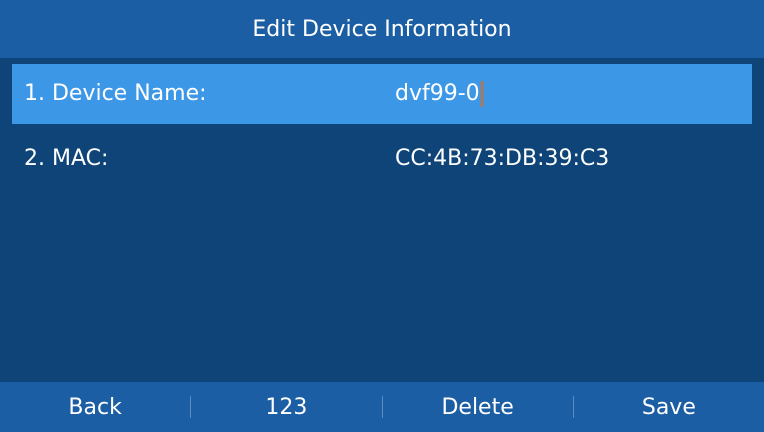 The height and width of the screenshot is (432, 764). I want to click on mac-label: 2. MAC:, so click(66, 158).